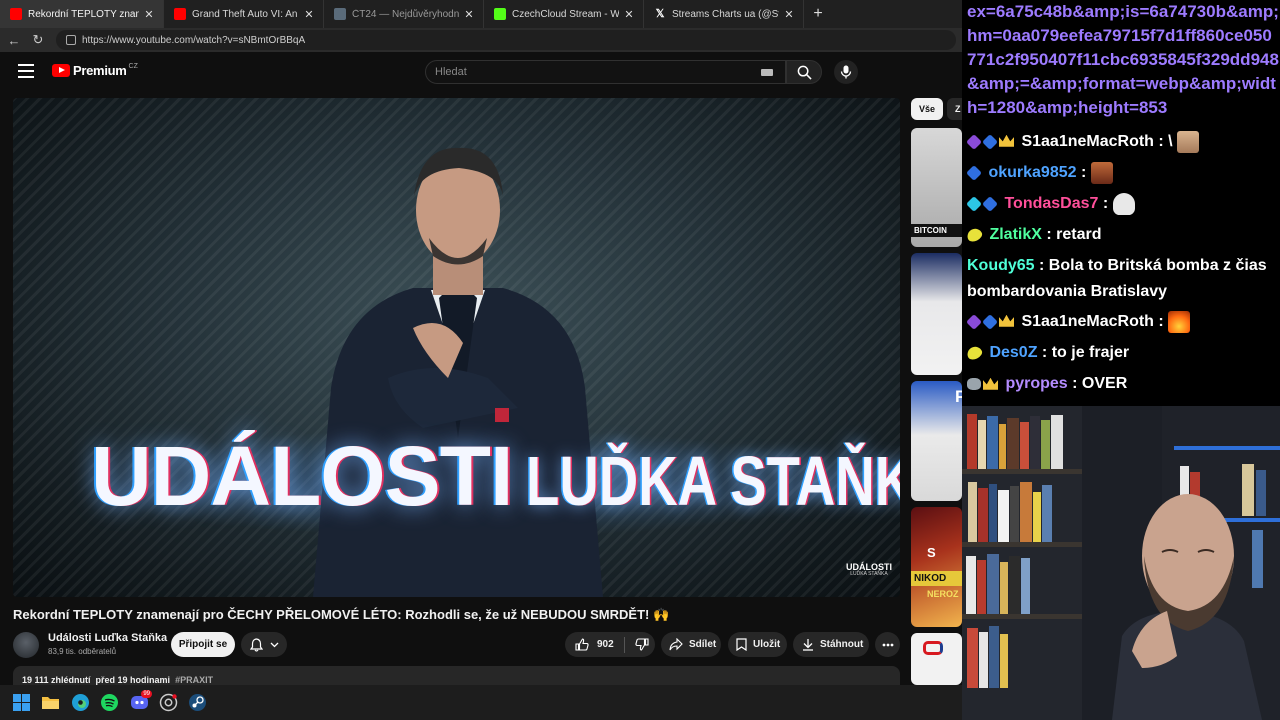  Describe the element at coordinates (582, 644) in the screenshot. I see `thumbs-up-icon` at that location.